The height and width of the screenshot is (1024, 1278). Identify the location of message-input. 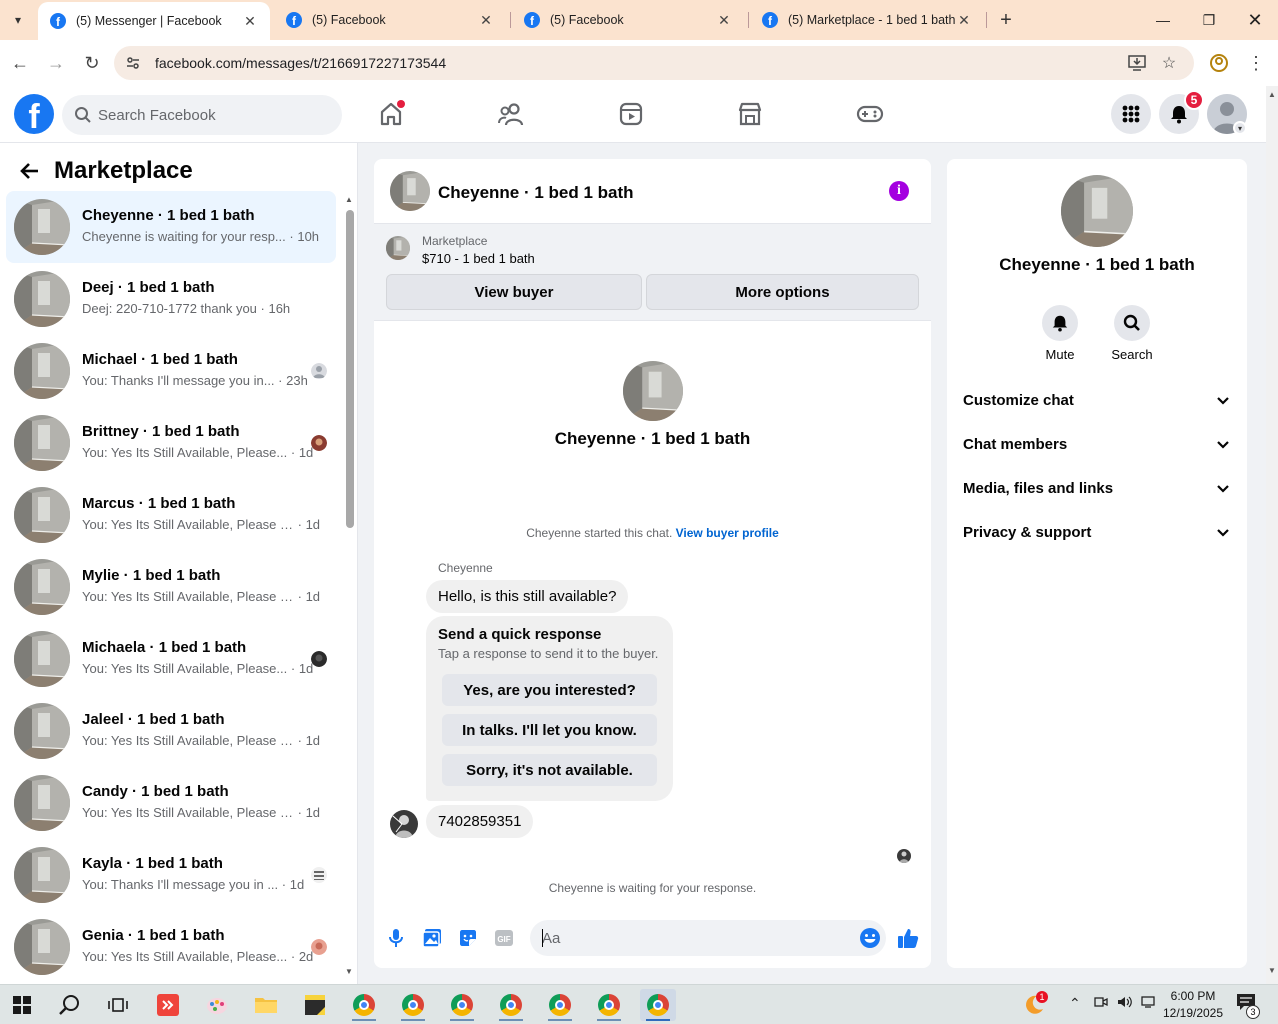
(692, 938).